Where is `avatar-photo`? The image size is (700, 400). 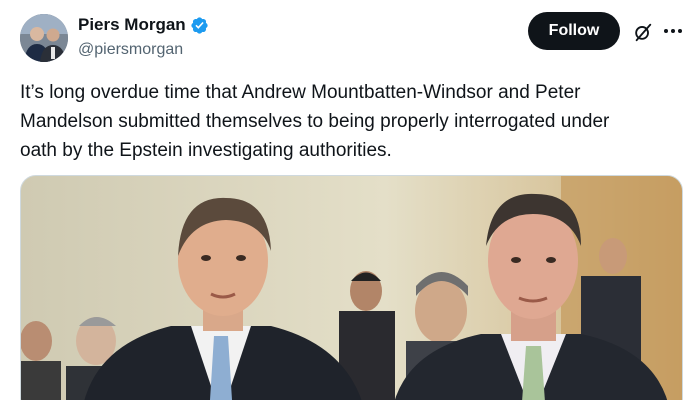
avatar-photo is located at coordinates (44, 38).